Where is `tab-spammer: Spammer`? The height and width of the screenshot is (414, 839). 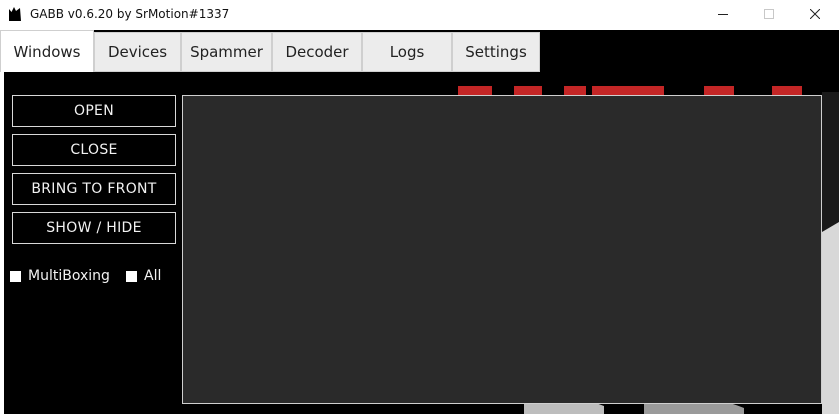
tab-spammer: Spammer is located at coordinates (226, 52).